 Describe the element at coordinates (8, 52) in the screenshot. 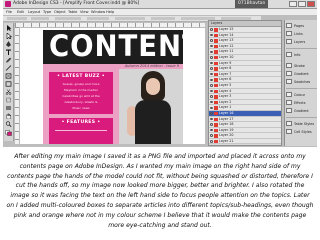

I see `type-tool-icon` at that location.